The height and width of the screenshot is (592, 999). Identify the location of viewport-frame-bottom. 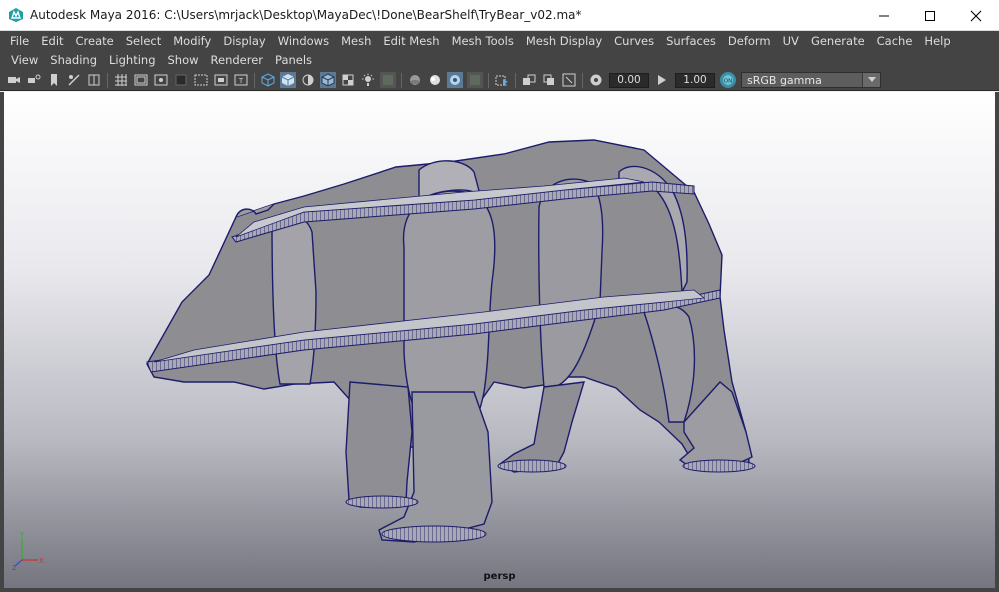
(499, 590).